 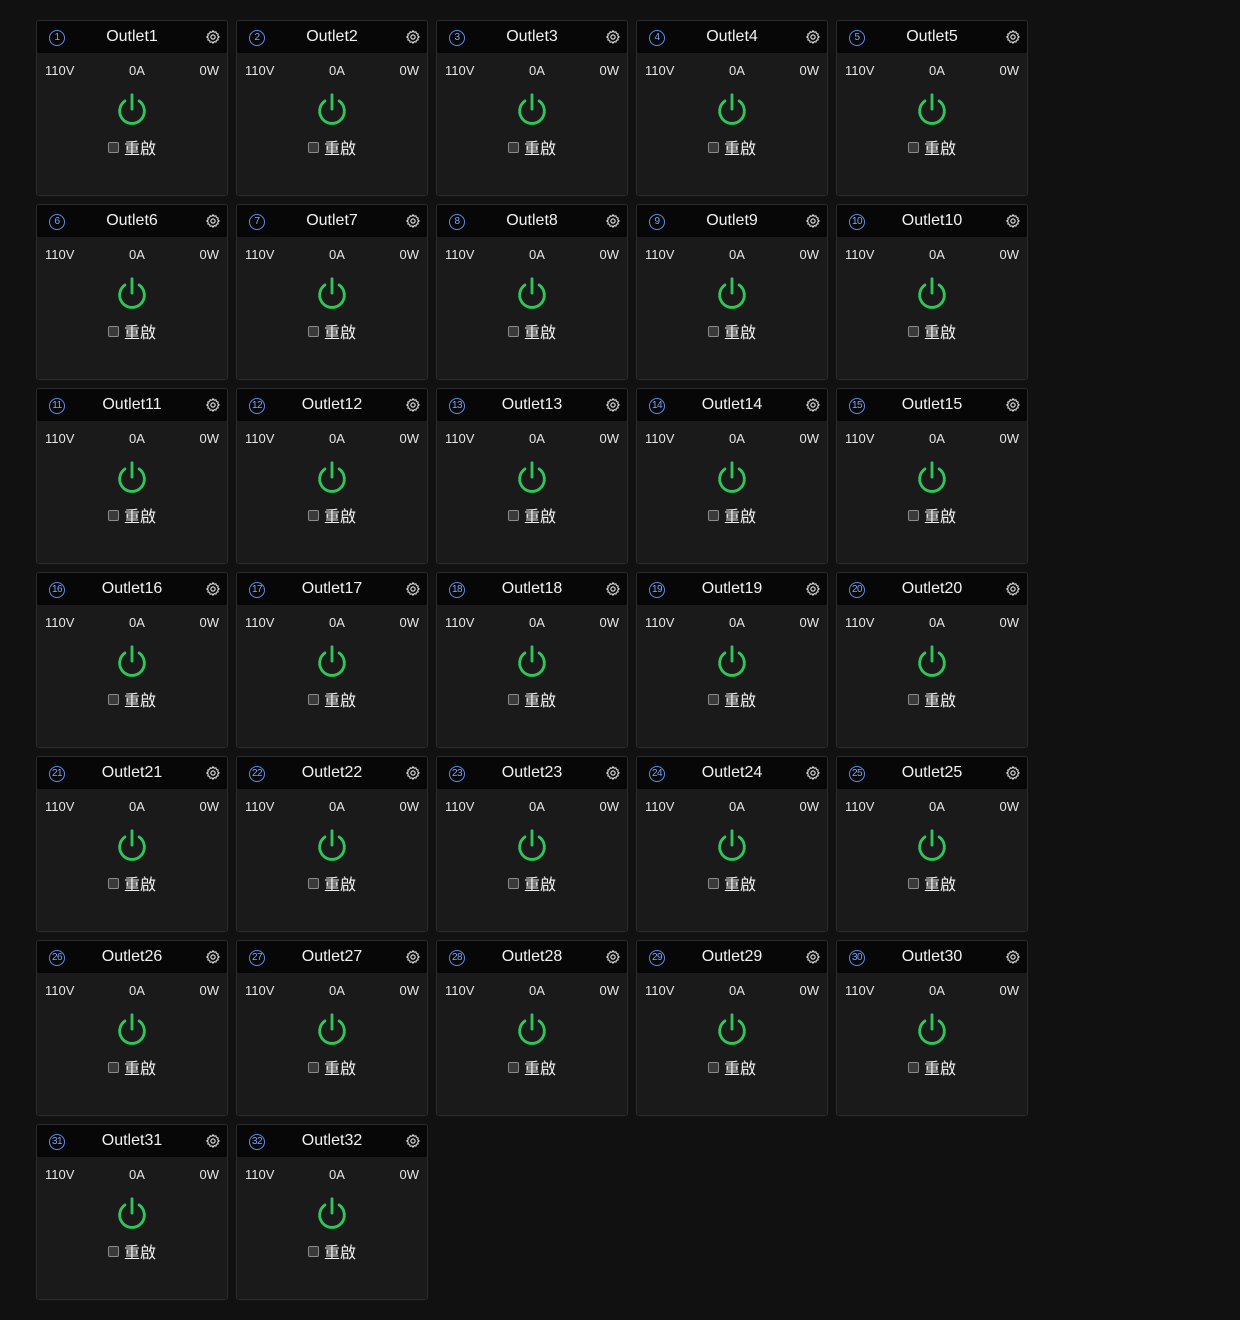 I want to click on outlet-header: 10 Outlet10, so click(x=932, y=221).